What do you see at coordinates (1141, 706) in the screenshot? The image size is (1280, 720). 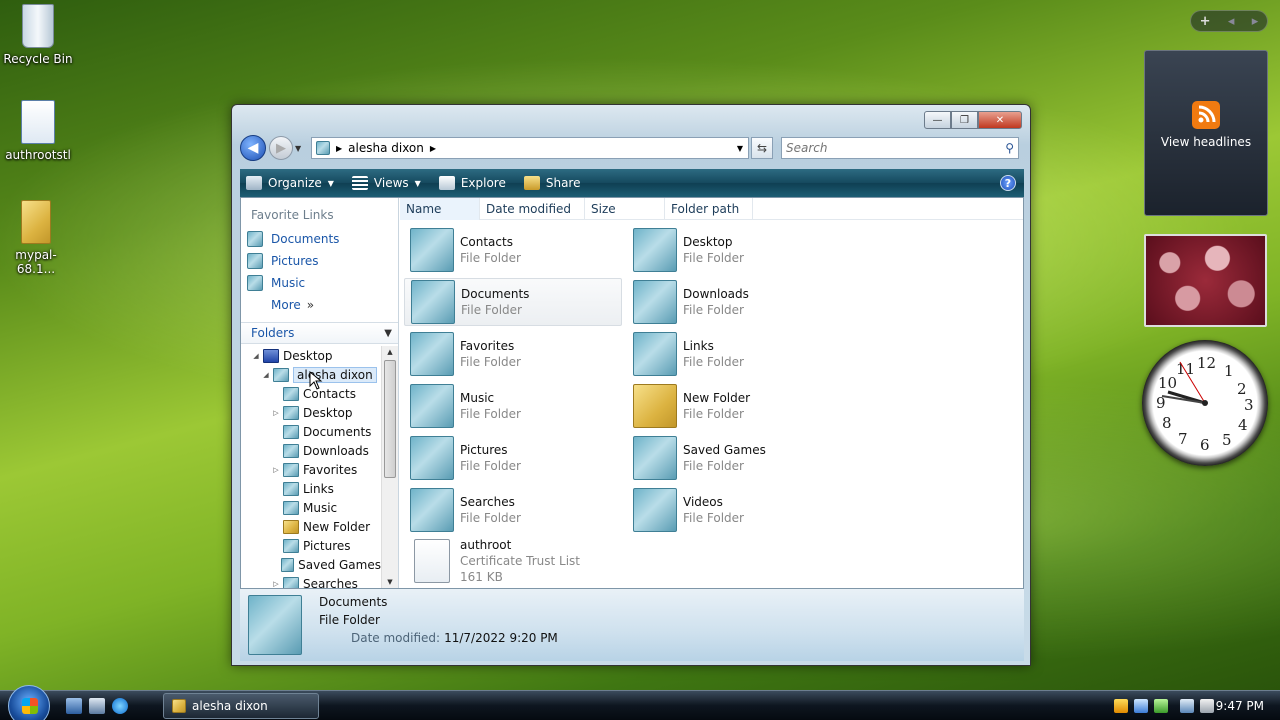 I see `network-icon` at bounding box center [1141, 706].